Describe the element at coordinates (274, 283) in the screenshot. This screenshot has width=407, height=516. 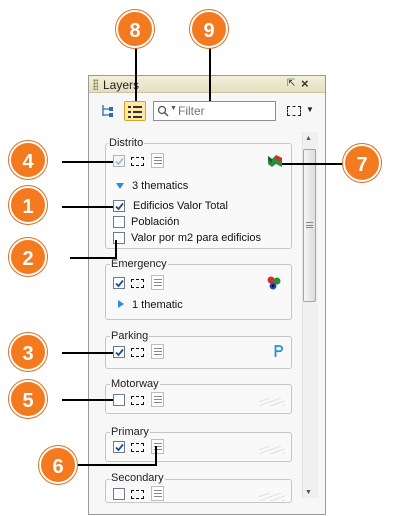
I see `point-symbols-icon` at that location.